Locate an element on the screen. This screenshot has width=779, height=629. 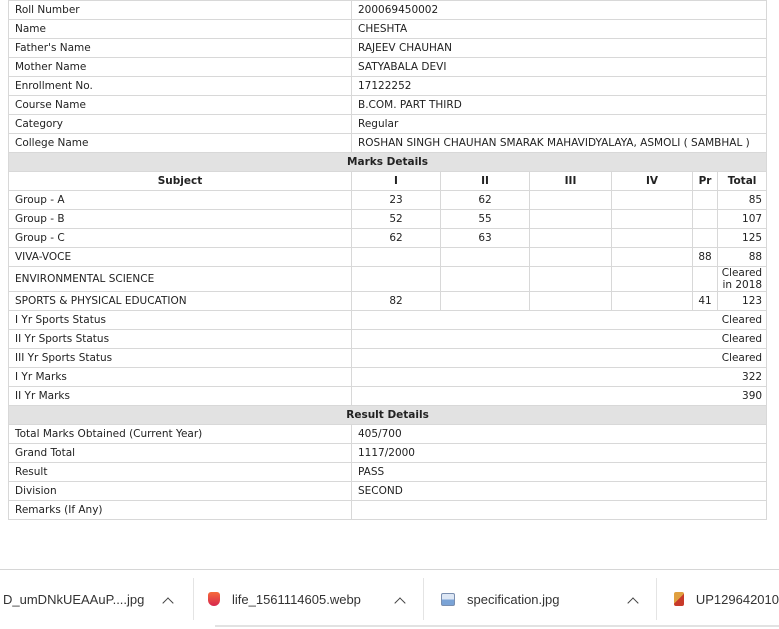
result-label: Total Marks Obtained (Current Year) is located at coordinates (180, 434).